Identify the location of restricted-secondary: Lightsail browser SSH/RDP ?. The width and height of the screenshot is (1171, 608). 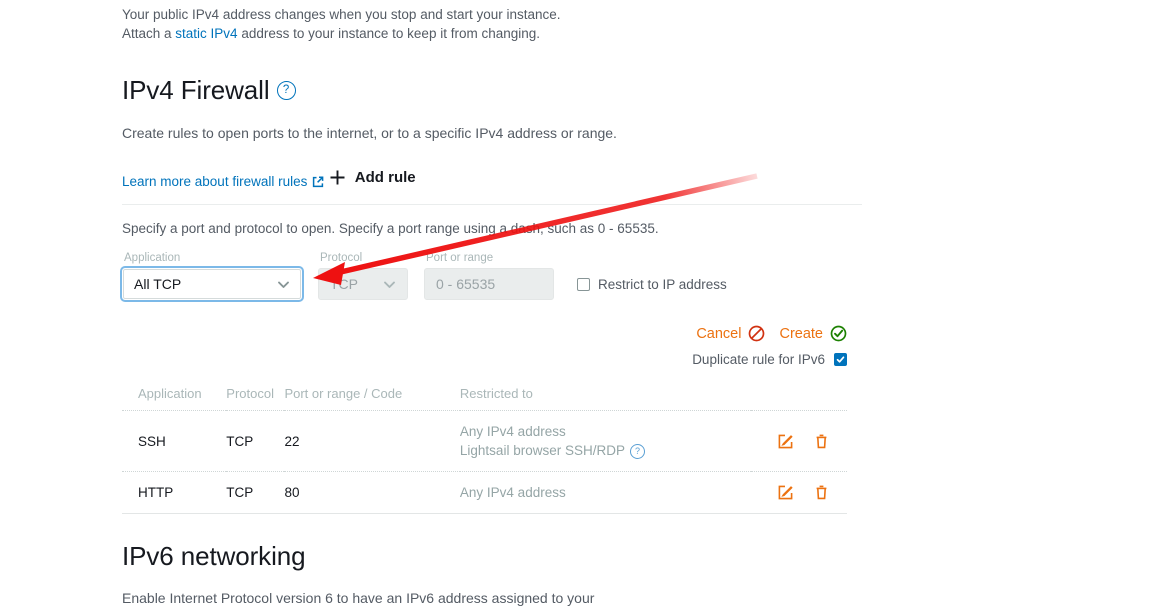
(605, 450).